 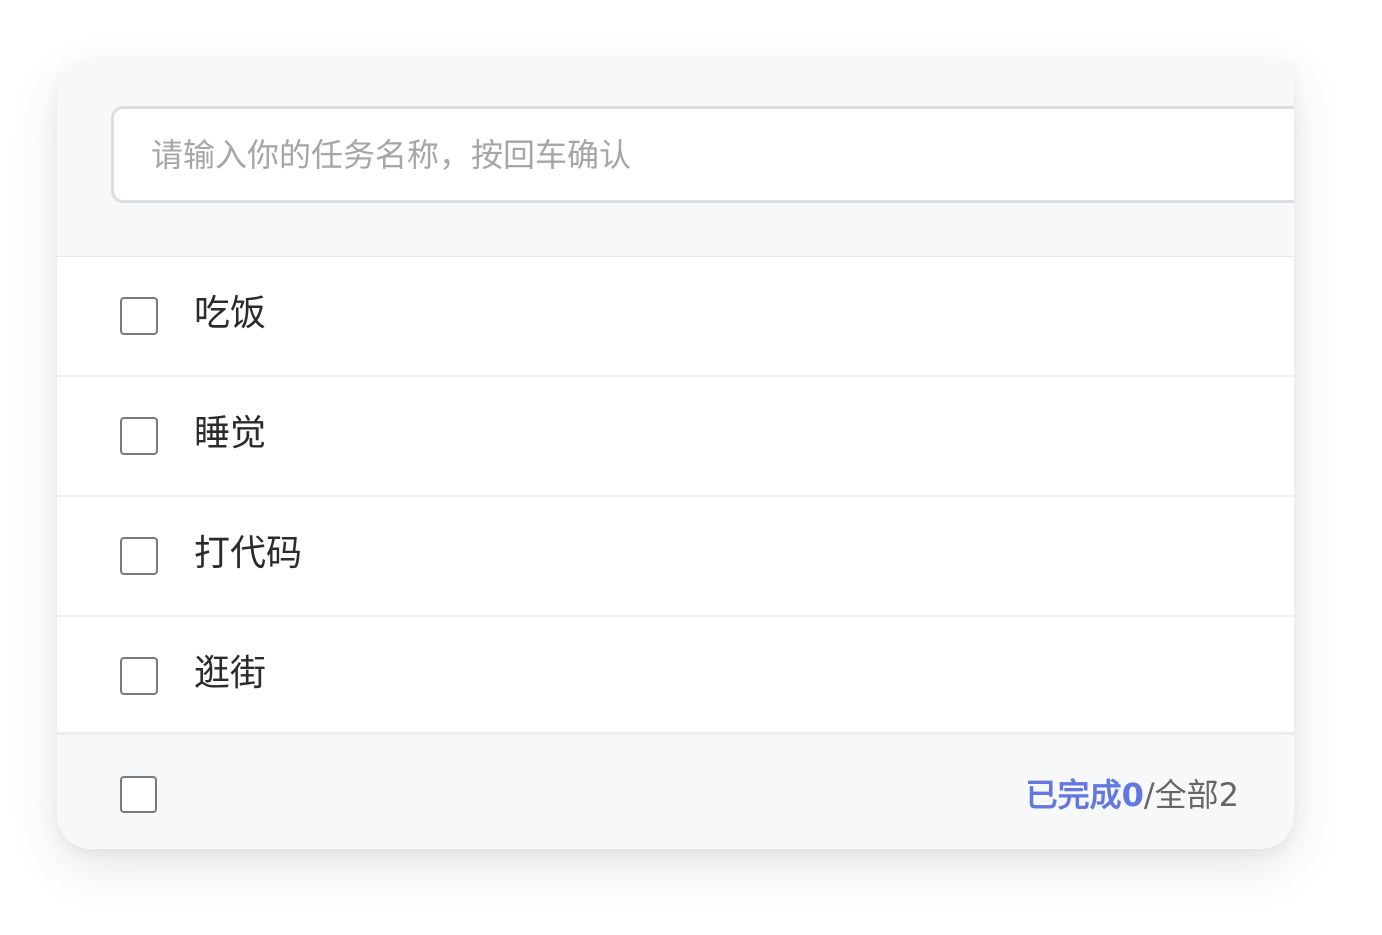 I want to click on task-label: 吃饭, so click(x=230, y=313).